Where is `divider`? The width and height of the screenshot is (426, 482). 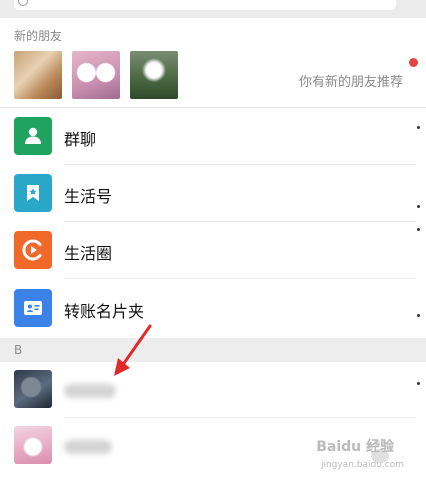
divider is located at coordinates (240, 278).